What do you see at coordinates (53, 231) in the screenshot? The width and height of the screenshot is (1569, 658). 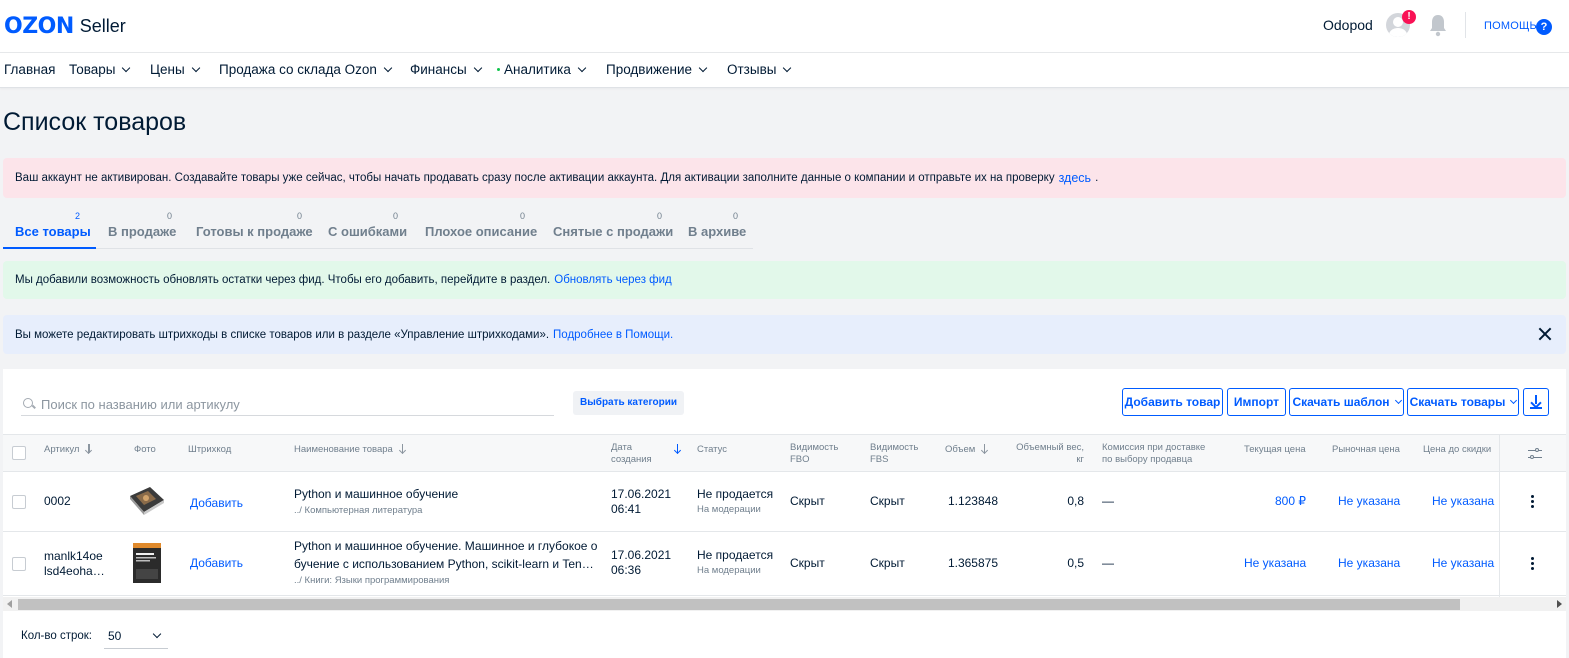 I see `tab-label: Все товары` at bounding box center [53, 231].